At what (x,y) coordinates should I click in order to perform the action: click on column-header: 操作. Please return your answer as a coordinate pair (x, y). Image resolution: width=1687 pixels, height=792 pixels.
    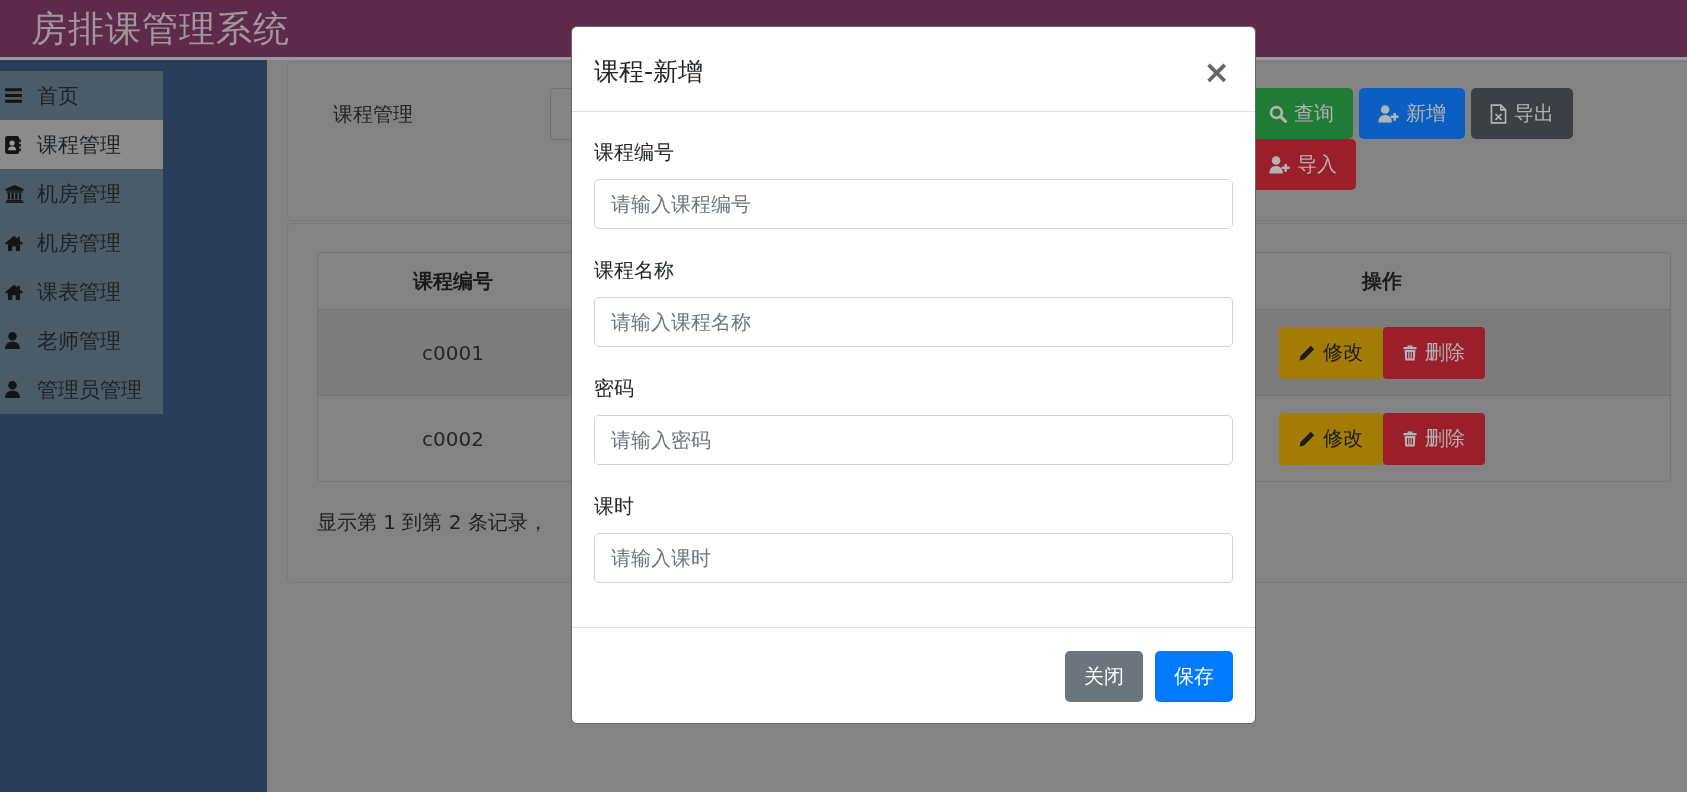
    Looking at the image, I should click on (1382, 281).